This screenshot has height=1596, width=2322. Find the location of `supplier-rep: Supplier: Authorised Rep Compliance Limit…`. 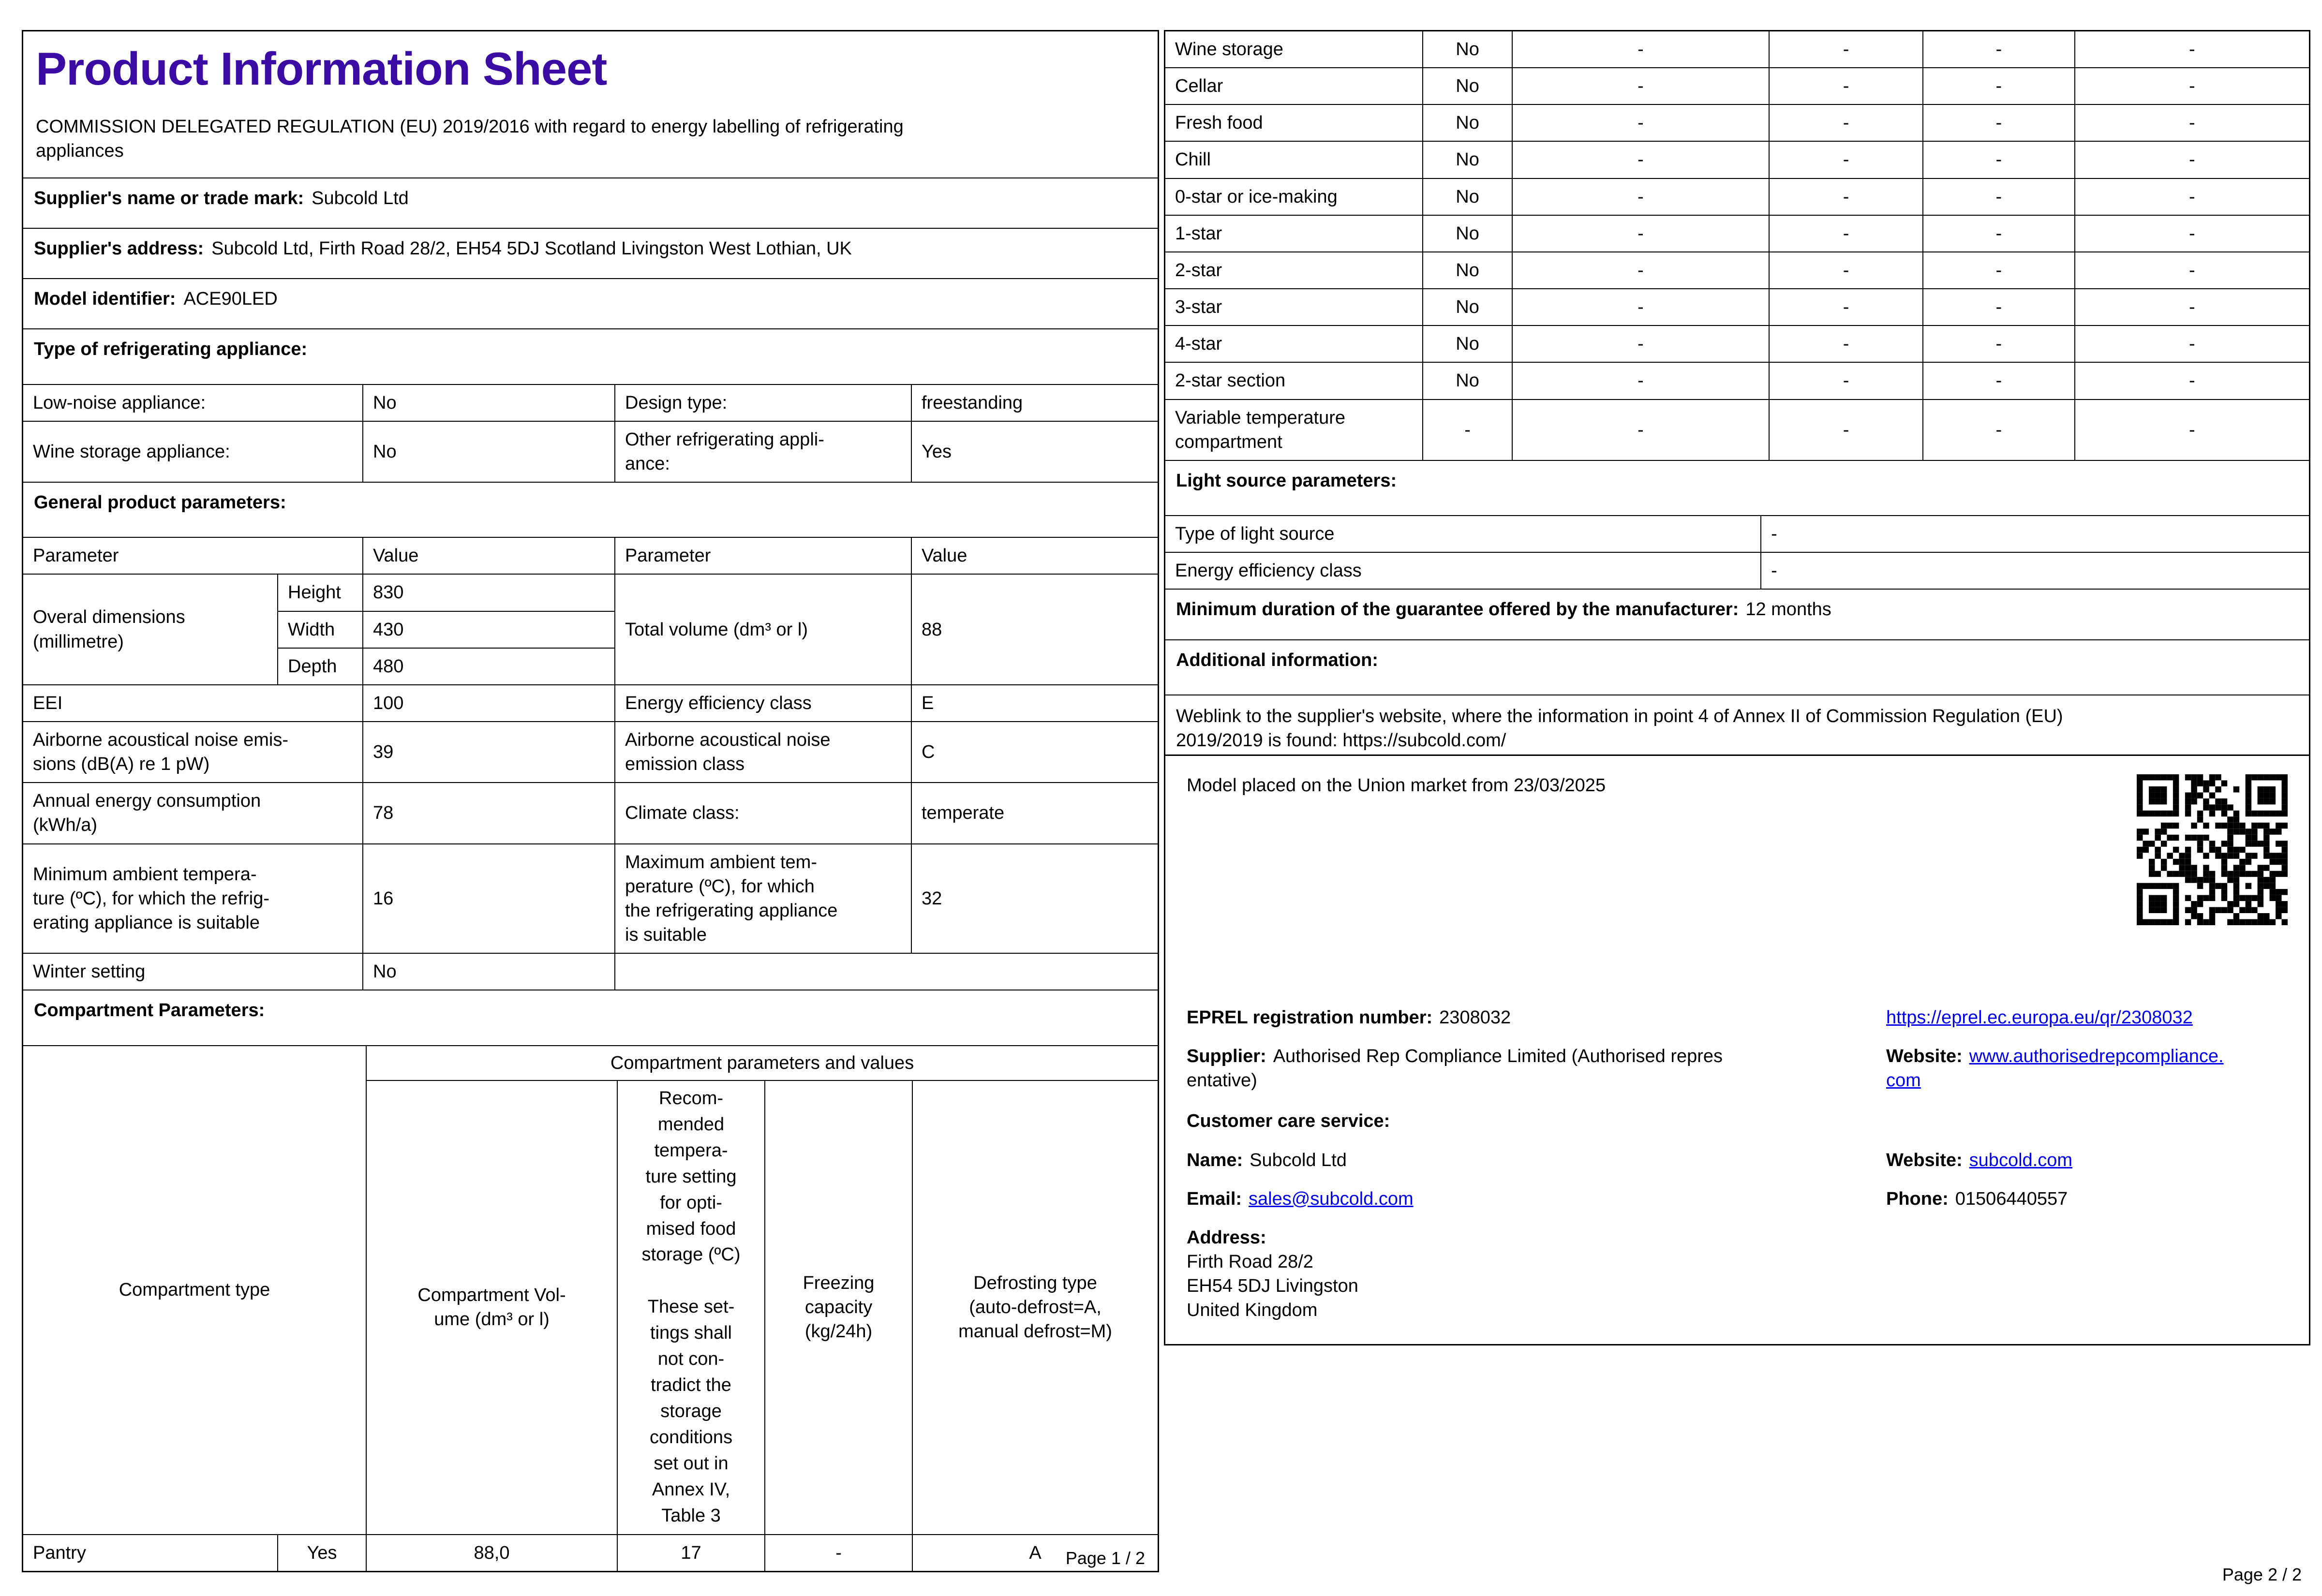

supplier-rep: Supplier: Authorised Rep Compliance Limit… is located at coordinates (1534, 1068).